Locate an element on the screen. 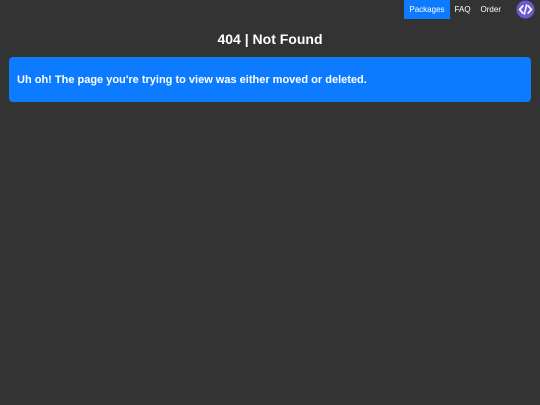 The width and height of the screenshot is (540, 405). nav-item-order-label: Order is located at coordinates (490, 9).